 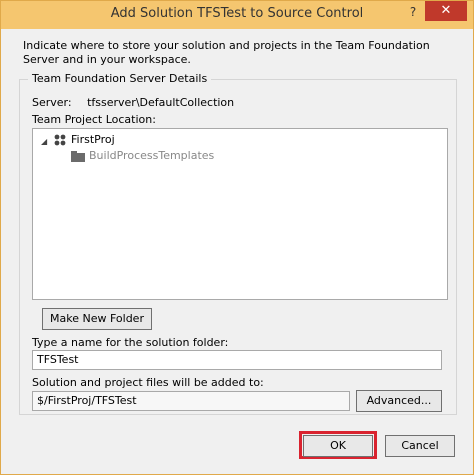 I want to click on tree-item-buildprocesstemplates: BuildProcessTemplates, so click(x=185, y=155).